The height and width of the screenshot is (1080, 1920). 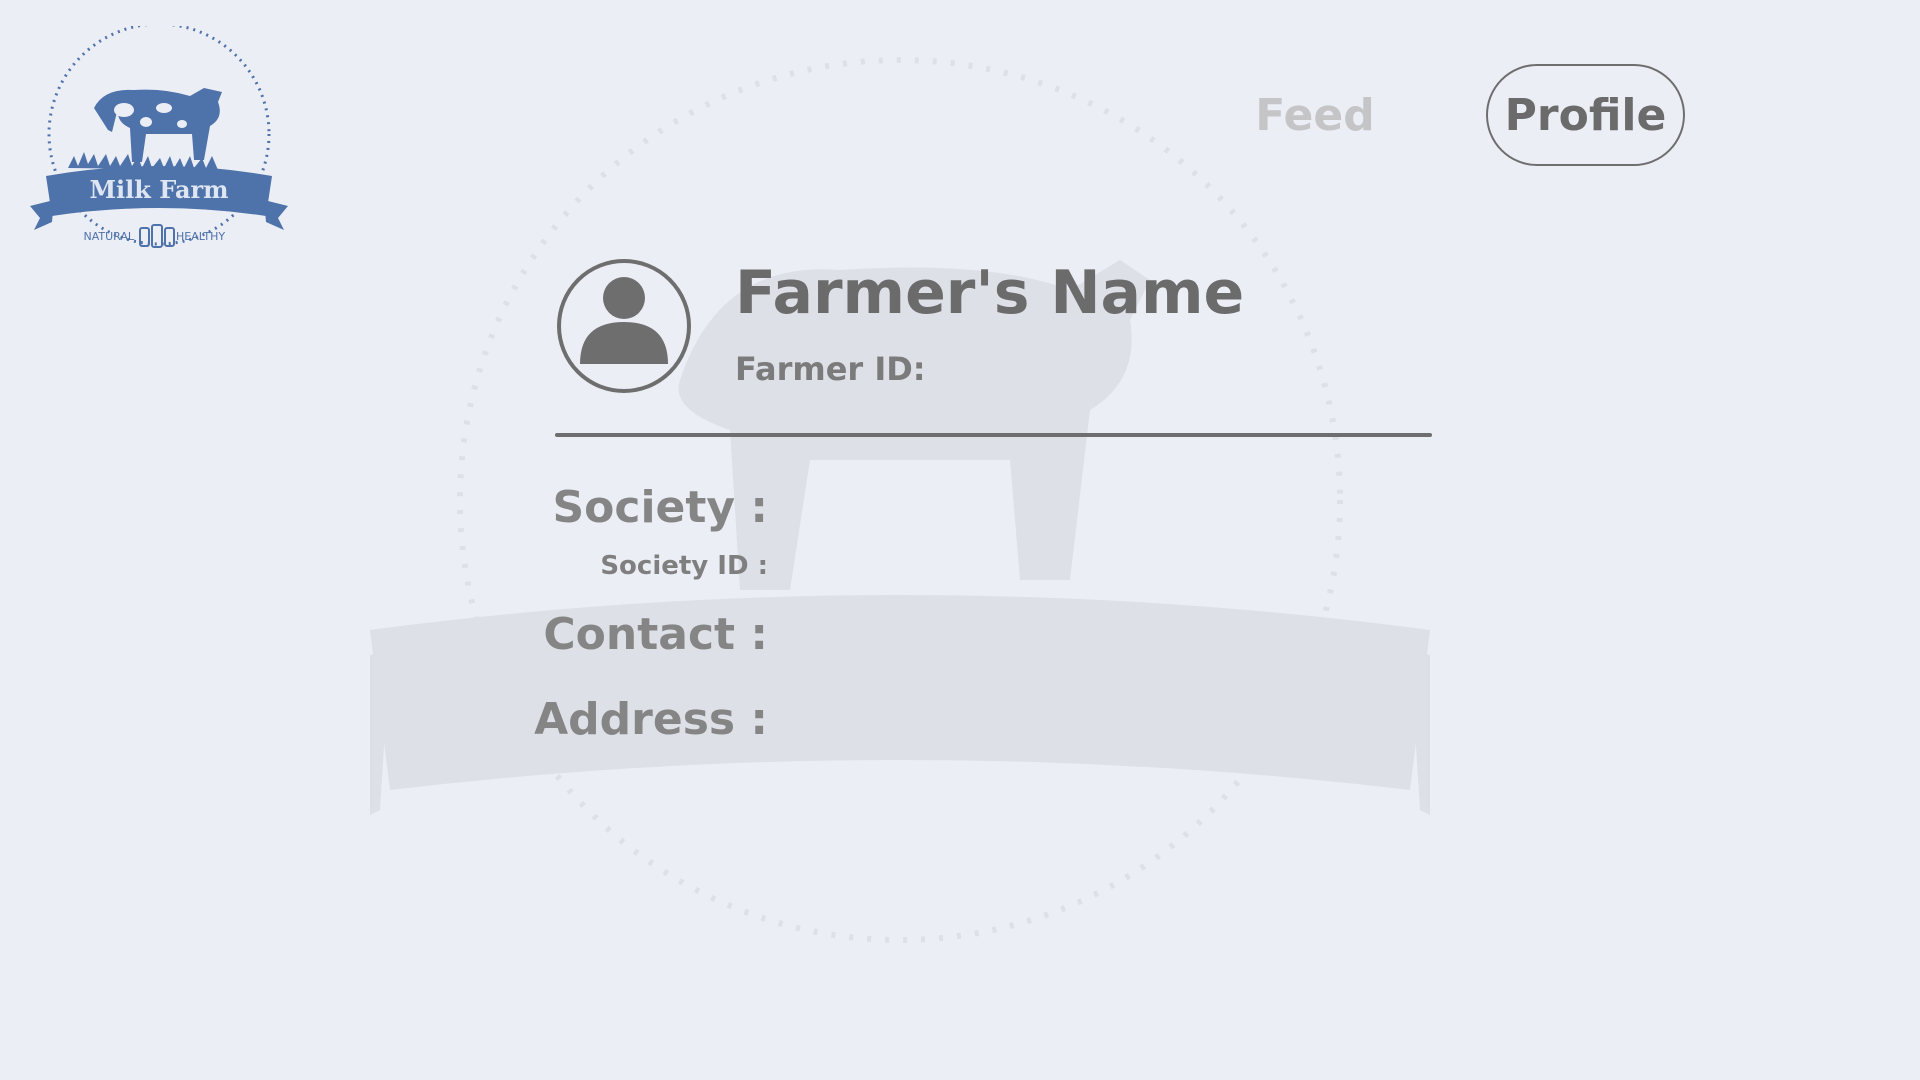 I want to click on contact-label: Contact :, so click(x=655, y=634).